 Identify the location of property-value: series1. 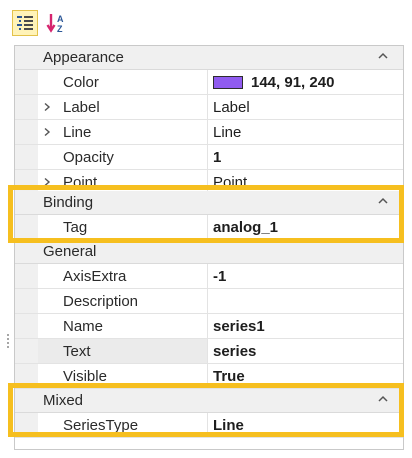
(239, 326).